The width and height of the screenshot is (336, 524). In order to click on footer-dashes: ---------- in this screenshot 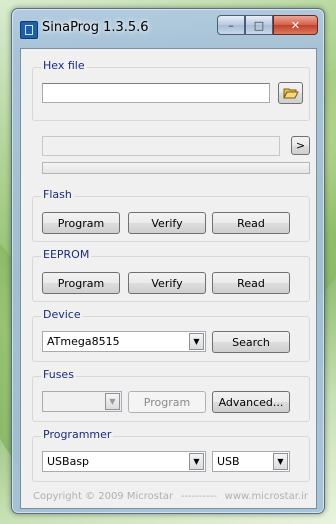, I will do `click(198, 496)`.